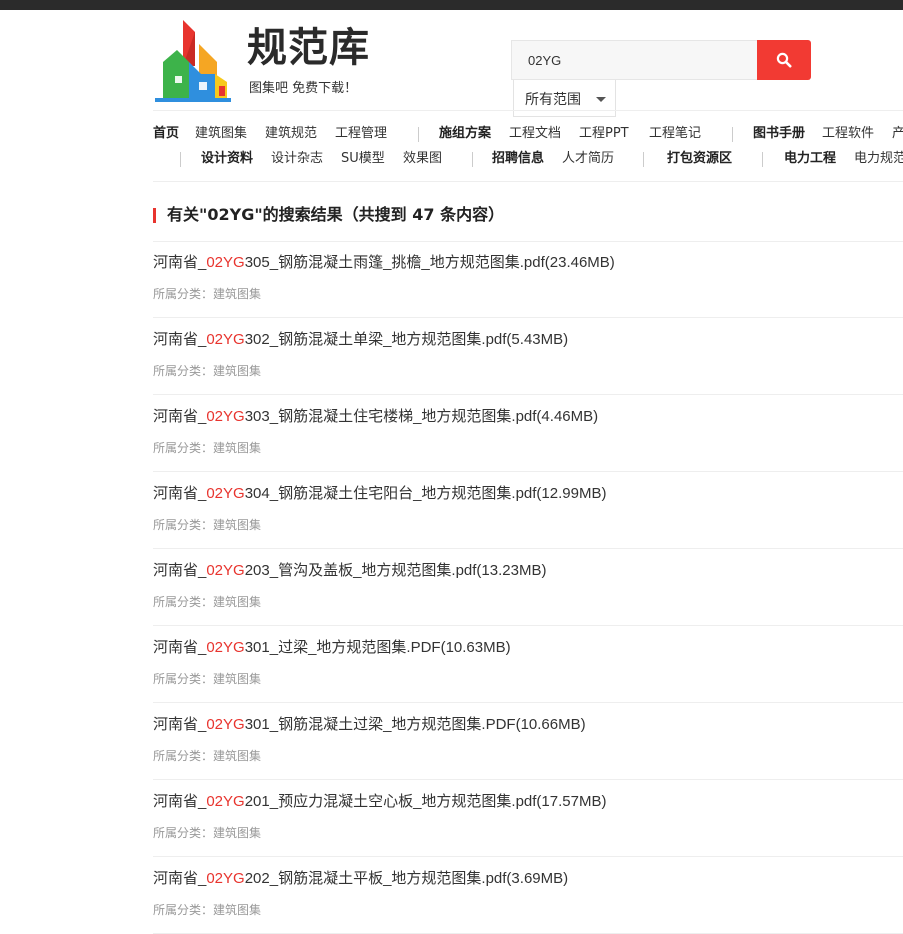 Image resolution: width=903 pixels, height=934 pixels. What do you see at coordinates (369, 725) in the screenshot?
I see `result-title-link: 河南省_02YG301_钢筋混凝土过梁_地方规范图集.PDF(10.66MB)` at bounding box center [369, 725].